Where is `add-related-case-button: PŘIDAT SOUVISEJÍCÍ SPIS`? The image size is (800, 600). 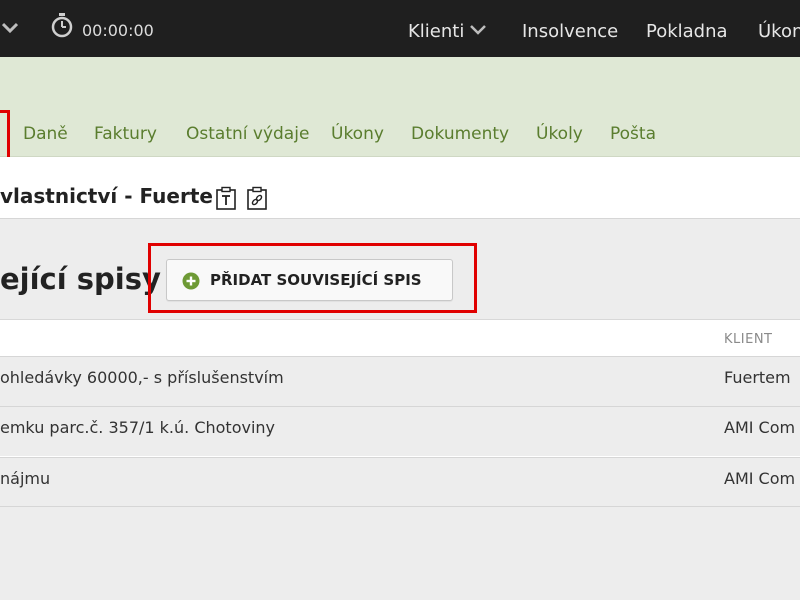 add-related-case-button: PŘIDAT SOUVISEJÍCÍ SPIS is located at coordinates (309, 280).